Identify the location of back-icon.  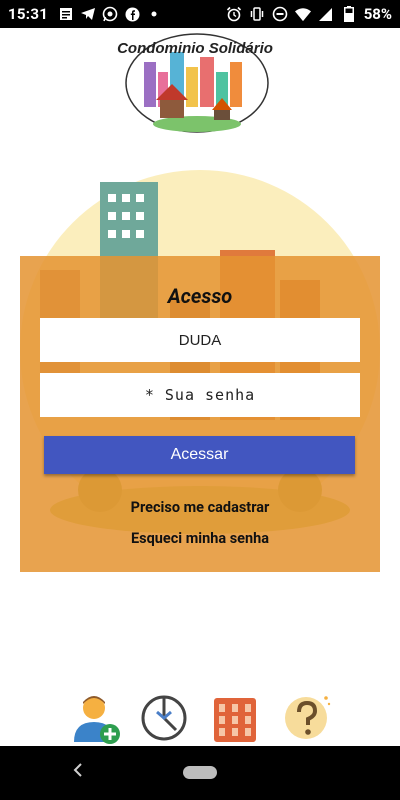
(78, 770).